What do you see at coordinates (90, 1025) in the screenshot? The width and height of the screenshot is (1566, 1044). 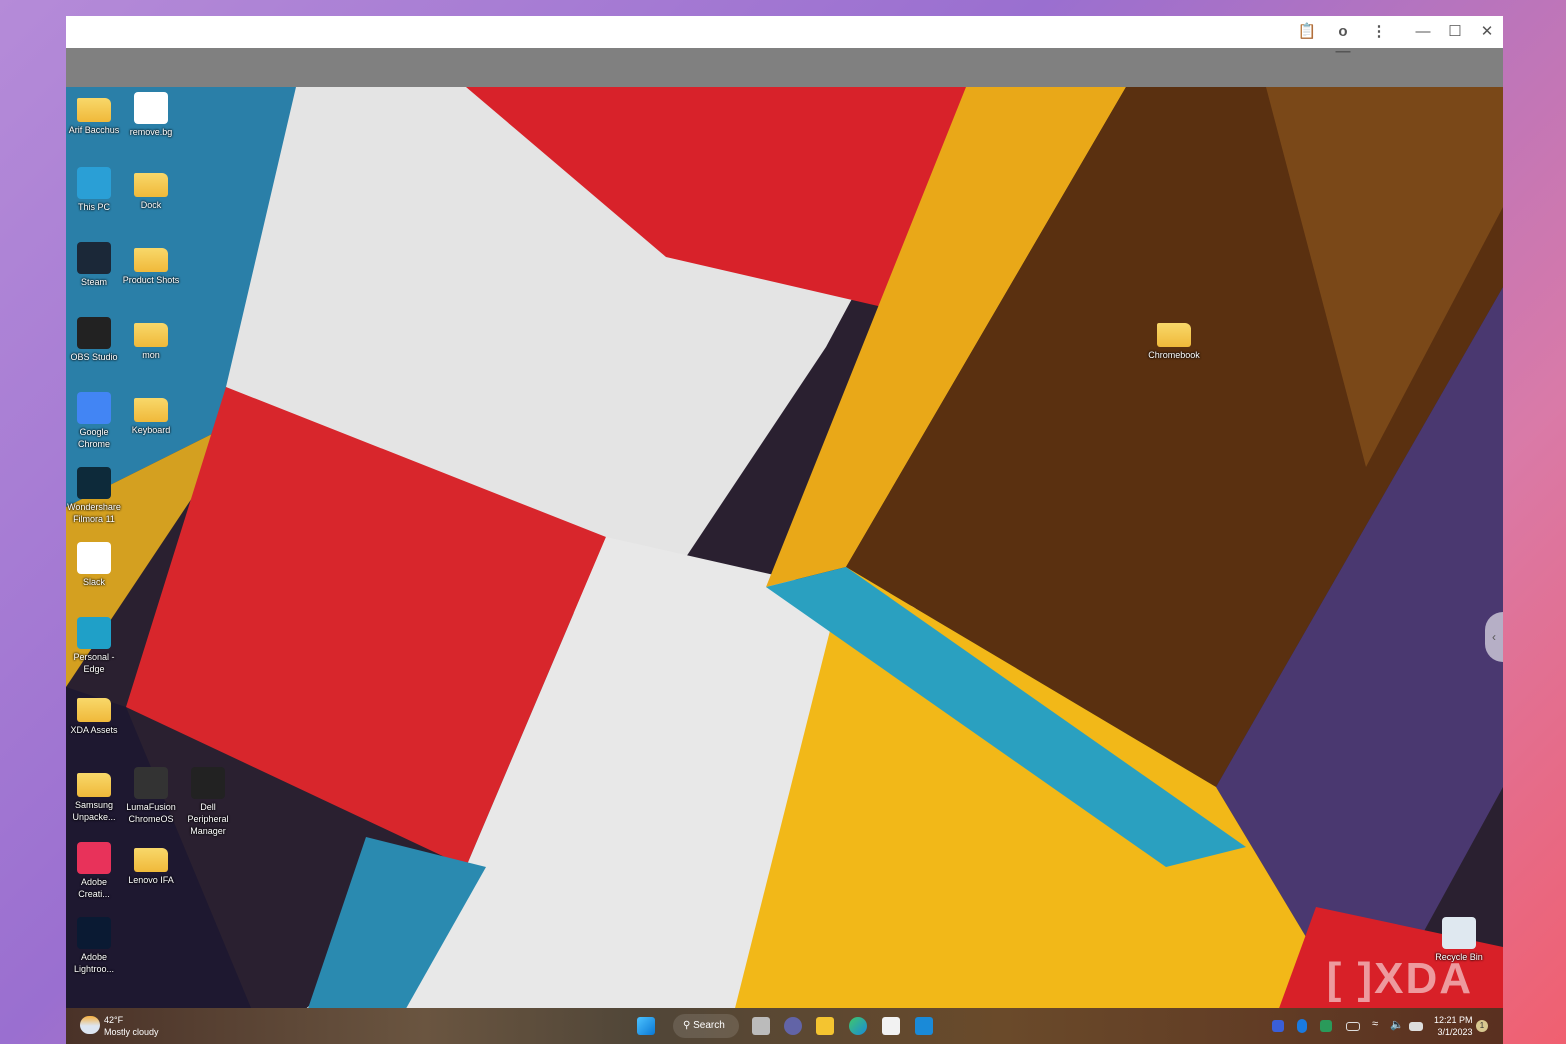 I see `weather-cloud-icon` at bounding box center [90, 1025].